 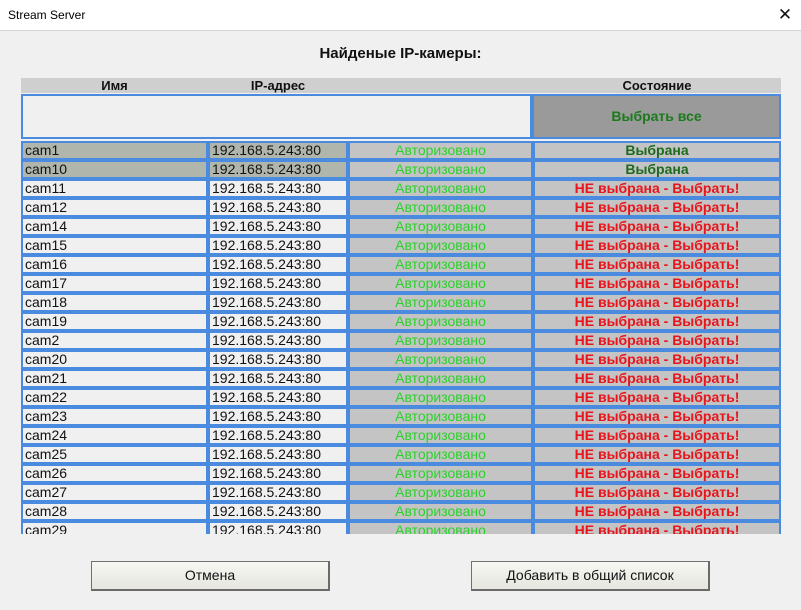 I want to click on table-row: cam10 192.168.5.243:80 Авторизовано Выбрана, so click(x=401, y=169).